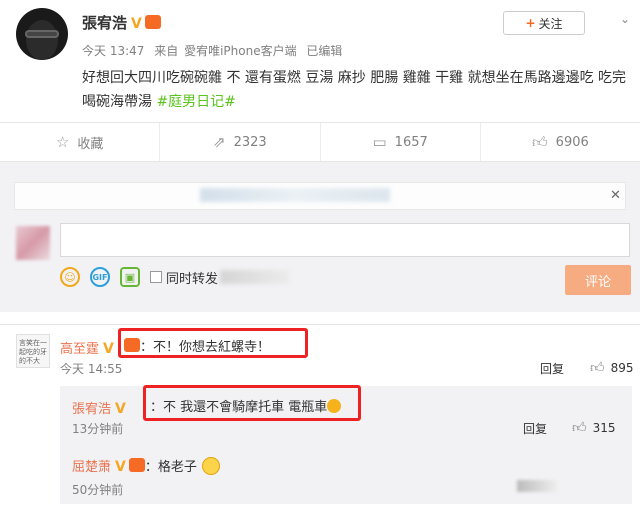 The width and height of the screenshot is (640, 514). I want to click on follow-label: 关注, so click(550, 23).